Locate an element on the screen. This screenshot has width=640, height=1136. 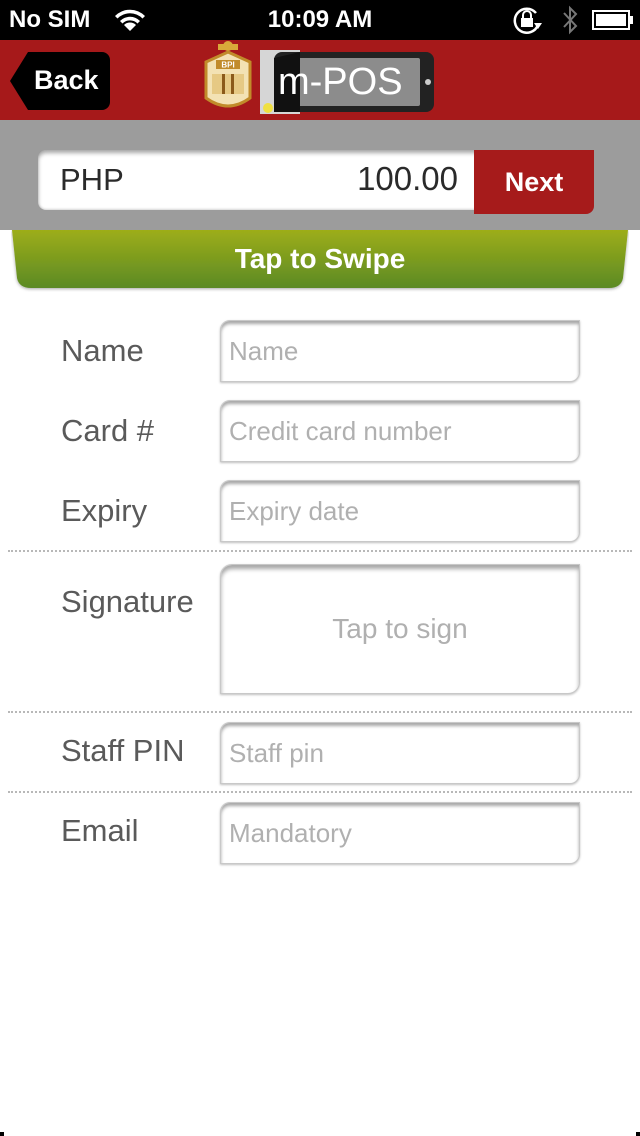
rotation-lock-icon is located at coordinates (527, 20).